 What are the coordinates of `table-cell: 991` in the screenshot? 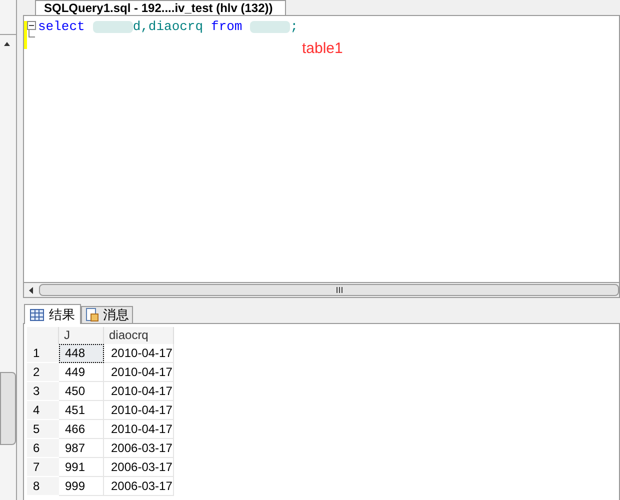 It's located at (81, 467).